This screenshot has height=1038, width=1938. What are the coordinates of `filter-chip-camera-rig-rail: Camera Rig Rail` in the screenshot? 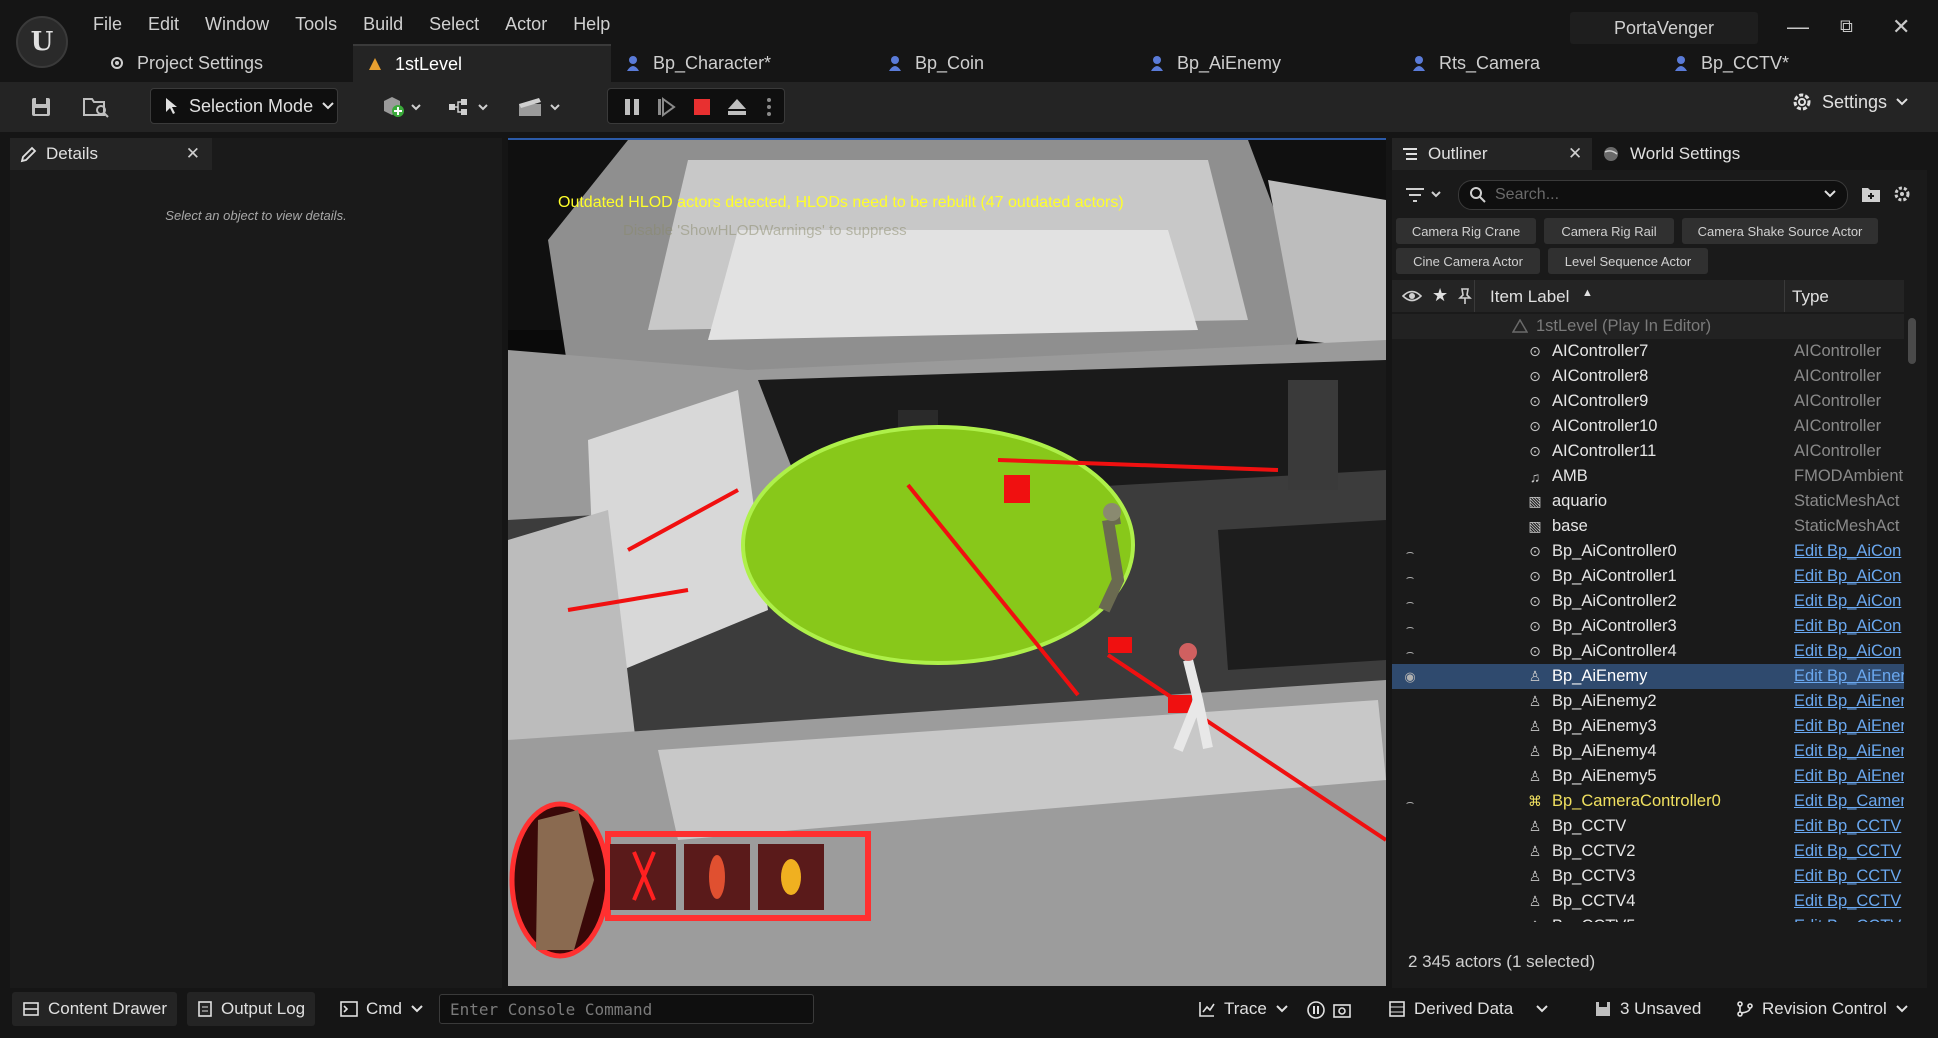 It's located at (1609, 231).